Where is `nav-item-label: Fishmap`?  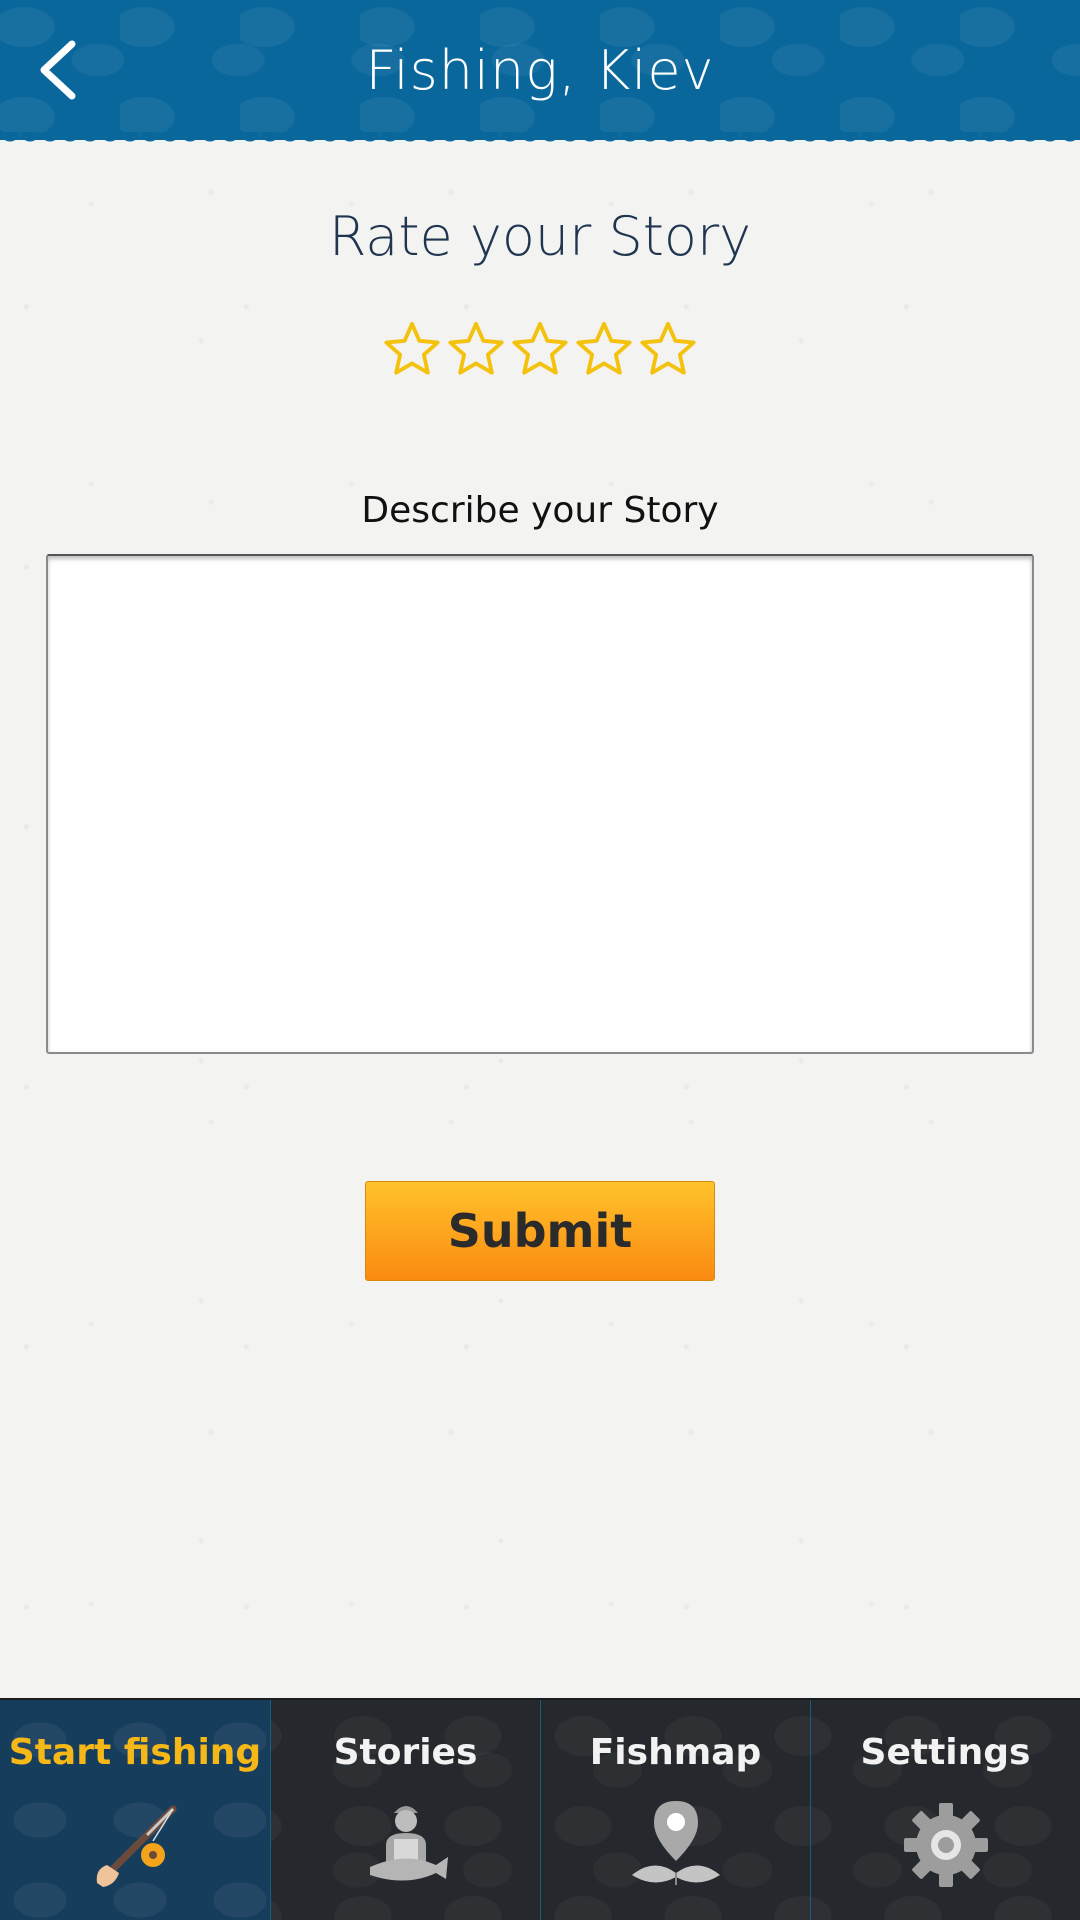 nav-item-label: Fishmap is located at coordinates (675, 1752).